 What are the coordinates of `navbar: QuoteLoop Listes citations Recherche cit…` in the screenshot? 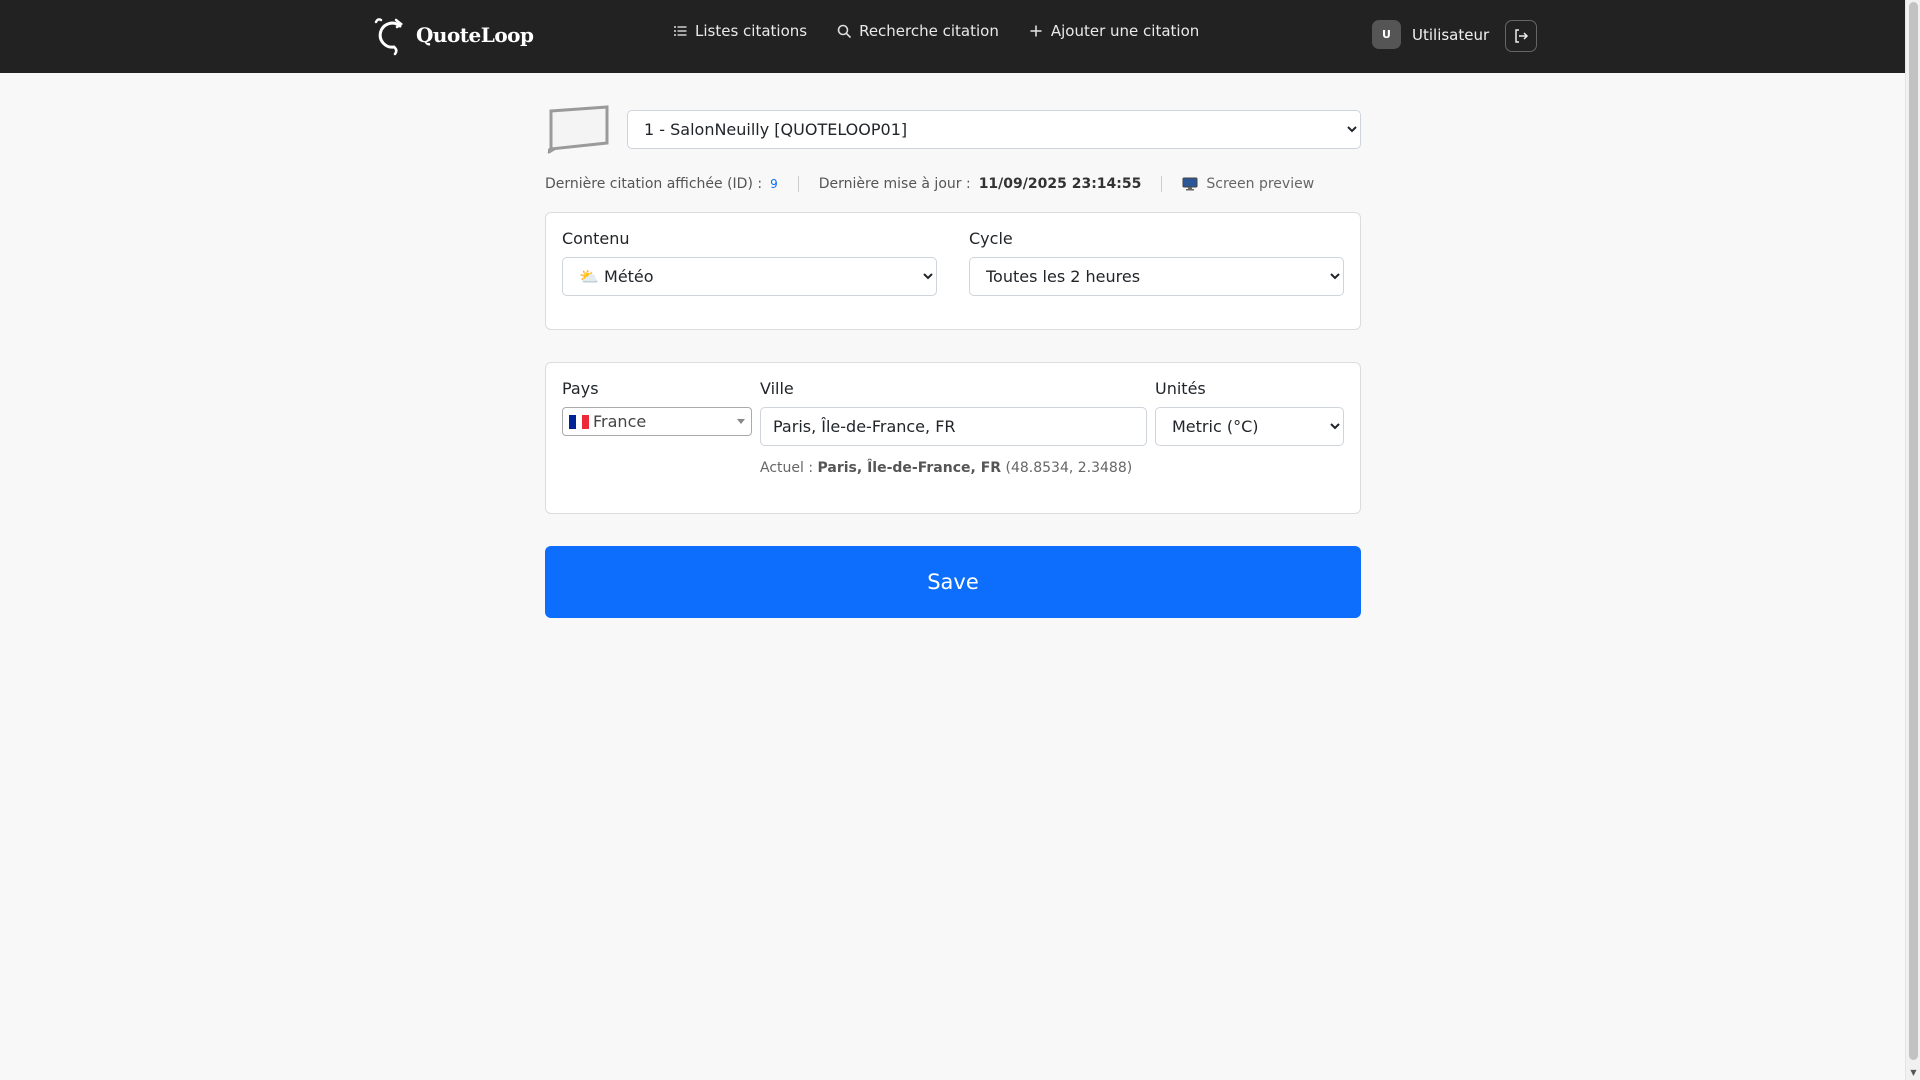 It's located at (952, 36).